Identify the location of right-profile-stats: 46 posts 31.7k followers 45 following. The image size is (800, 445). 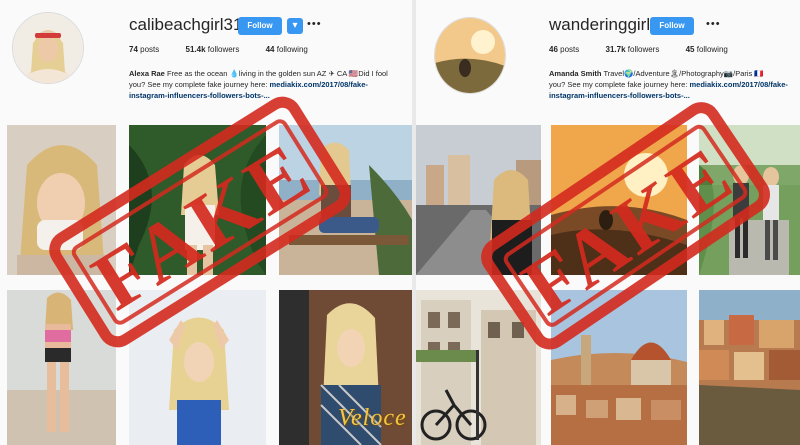
(650, 49).